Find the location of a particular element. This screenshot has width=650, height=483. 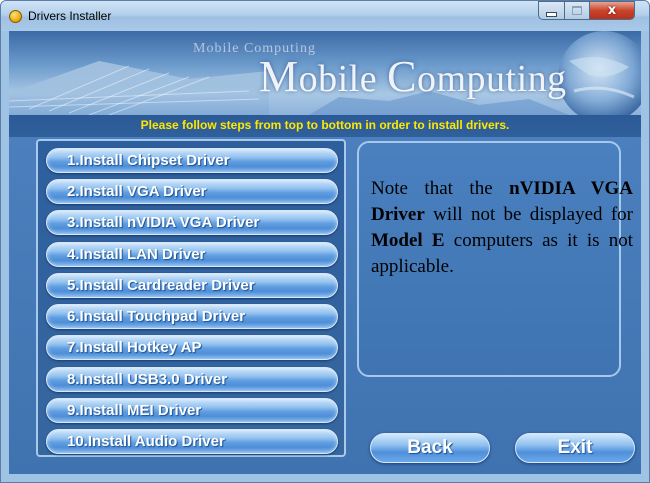

install-driver-button-5: 5.Install Cardreader Driver is located at coordinates (192, 285).